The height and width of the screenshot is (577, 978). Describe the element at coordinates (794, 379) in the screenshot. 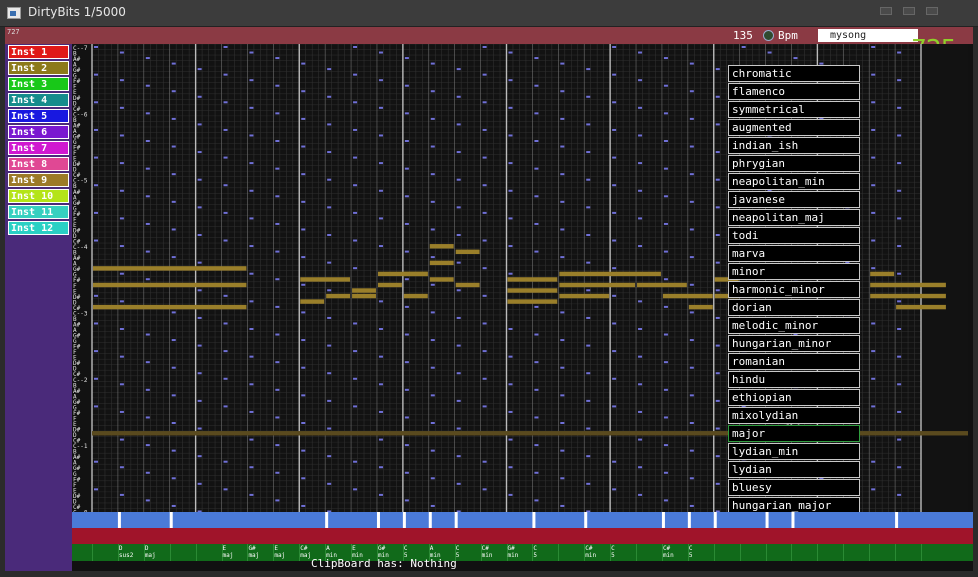

I see `scale-option-hindu: hindu` at that location.